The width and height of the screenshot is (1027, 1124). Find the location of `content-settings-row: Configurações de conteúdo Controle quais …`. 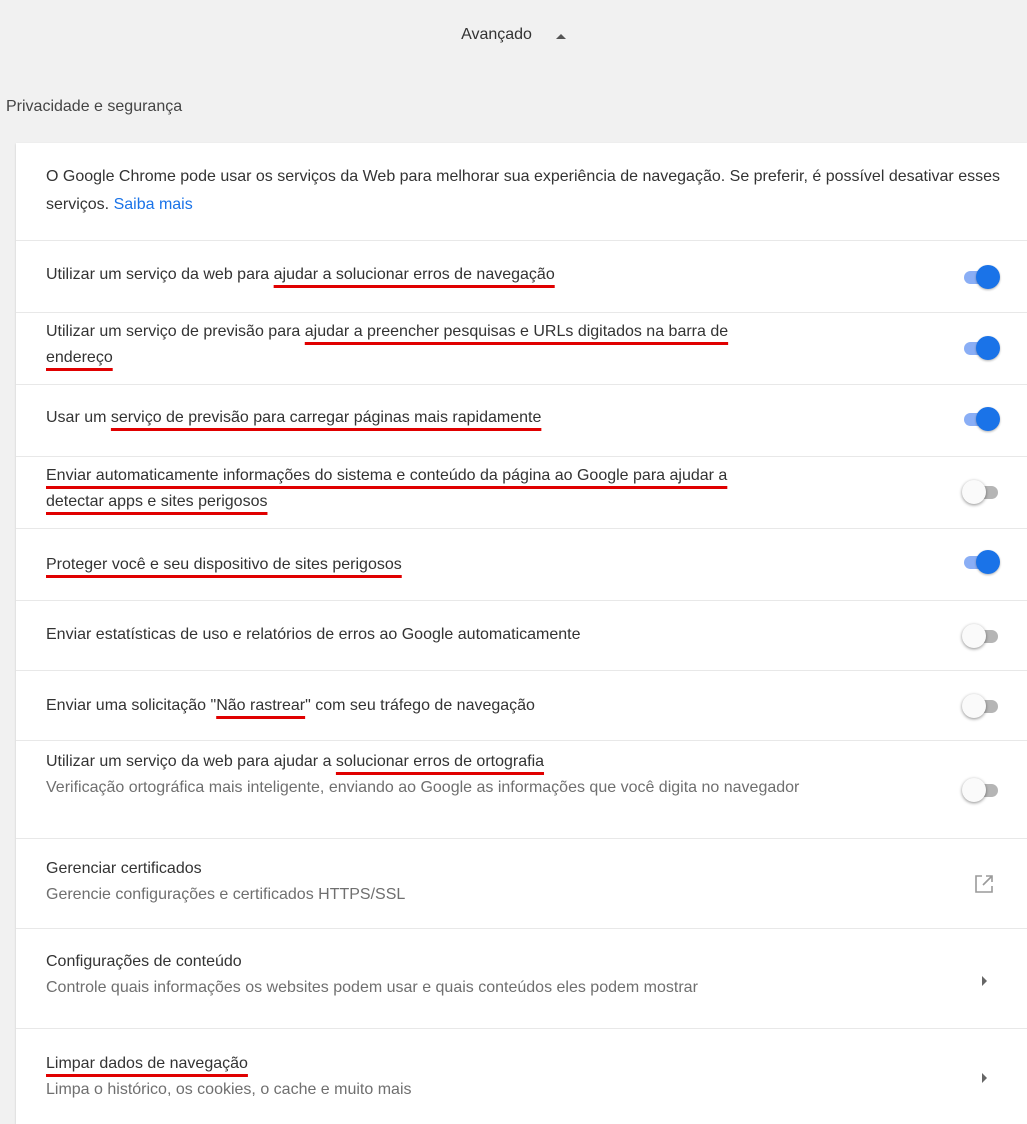

content-settings-row: Configurações de conteúdo Controle quais … is located at coordinates (521, 979).